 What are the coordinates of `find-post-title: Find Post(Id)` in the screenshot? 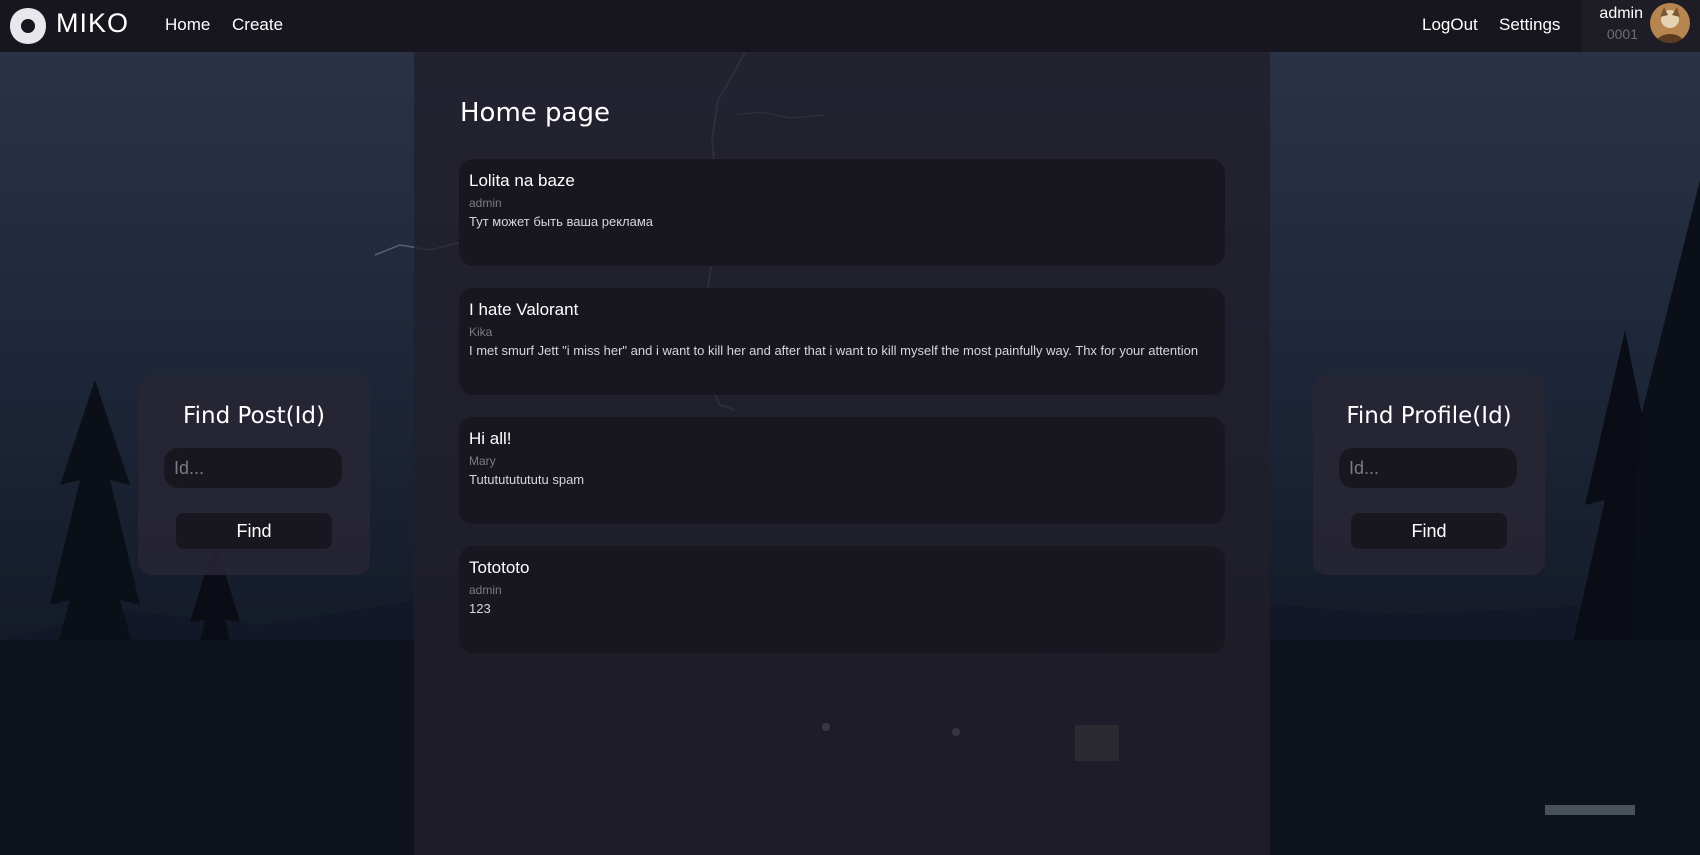 It's located at (254, 416).